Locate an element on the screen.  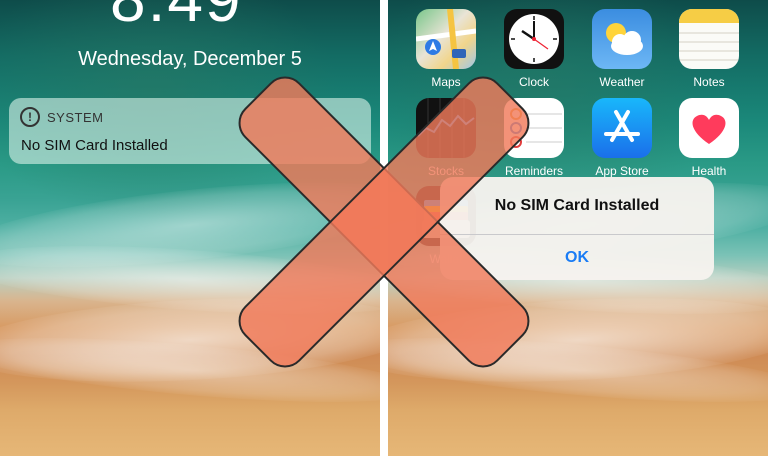
system-notification: ! SYSTEM No SIM Card Installed is located at coordinates (190, 131).